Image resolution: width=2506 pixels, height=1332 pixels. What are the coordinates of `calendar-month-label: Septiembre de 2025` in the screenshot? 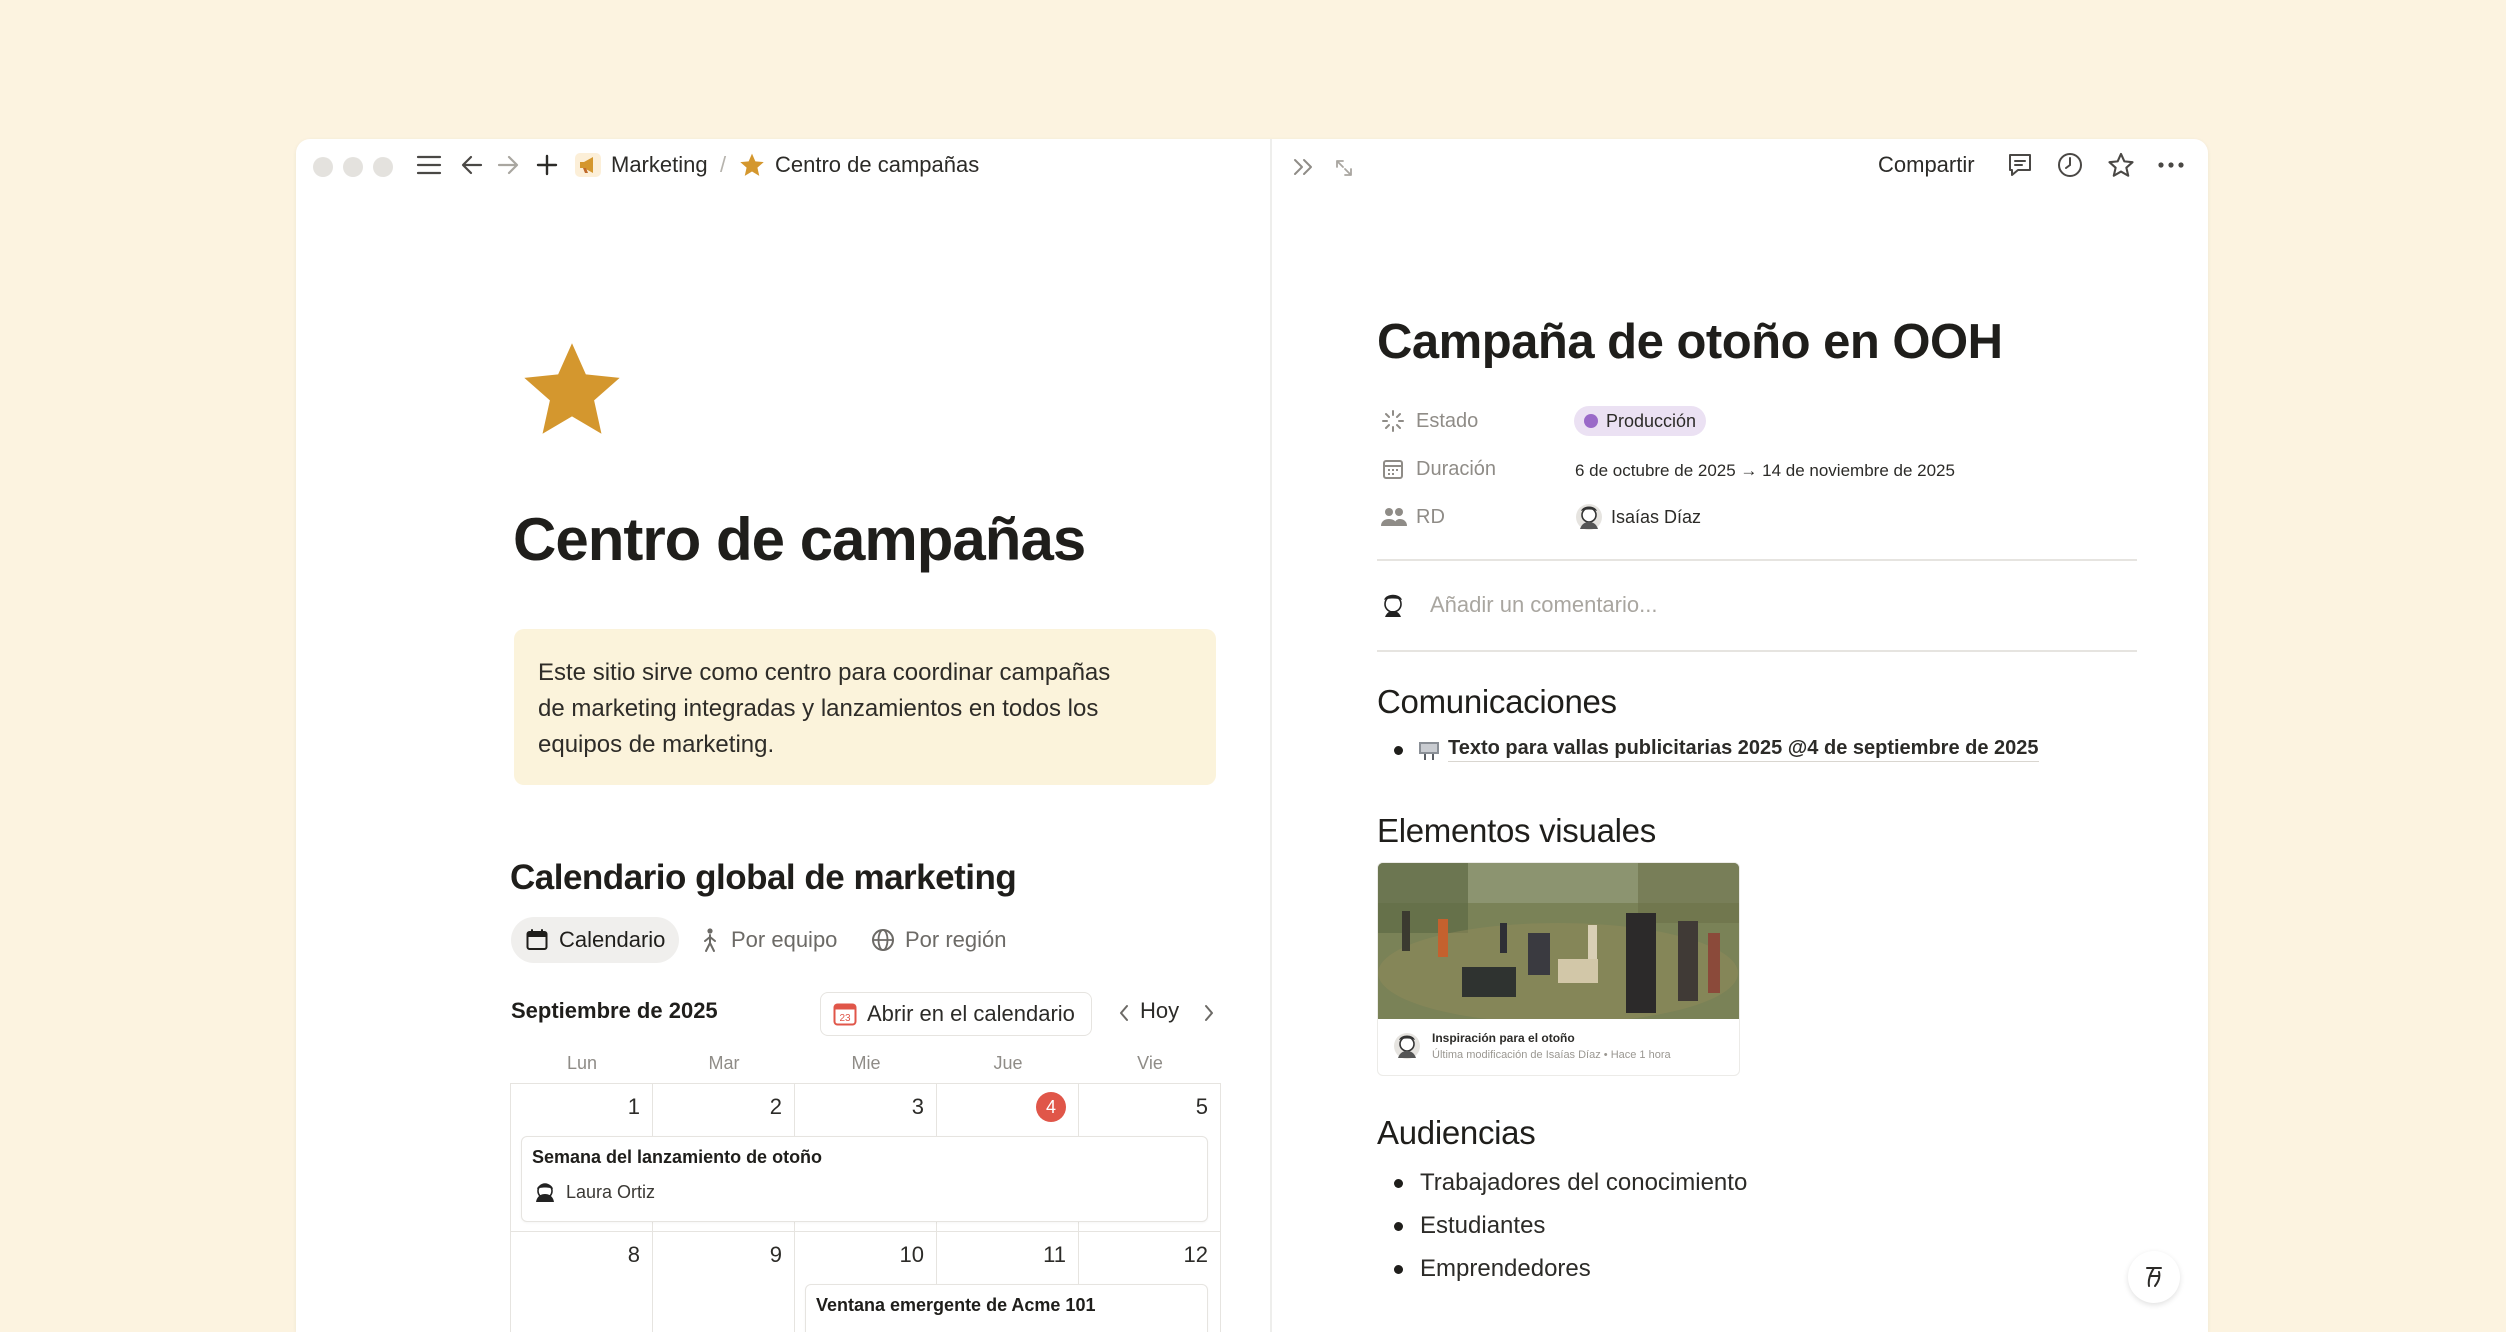 It's located at (614, 1010).